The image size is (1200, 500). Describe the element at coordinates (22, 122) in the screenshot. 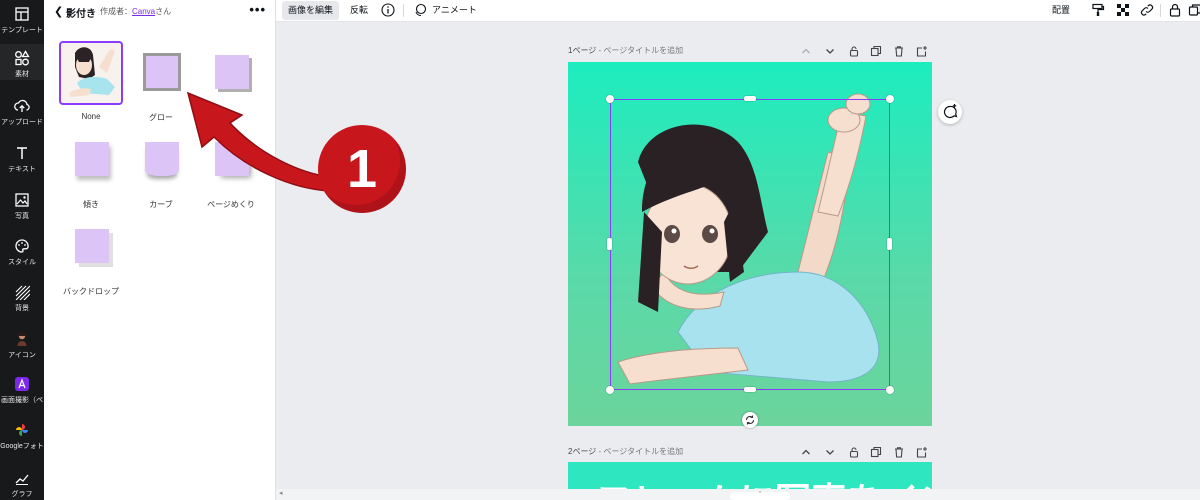

I see `rail-label: アップロード` at that location.